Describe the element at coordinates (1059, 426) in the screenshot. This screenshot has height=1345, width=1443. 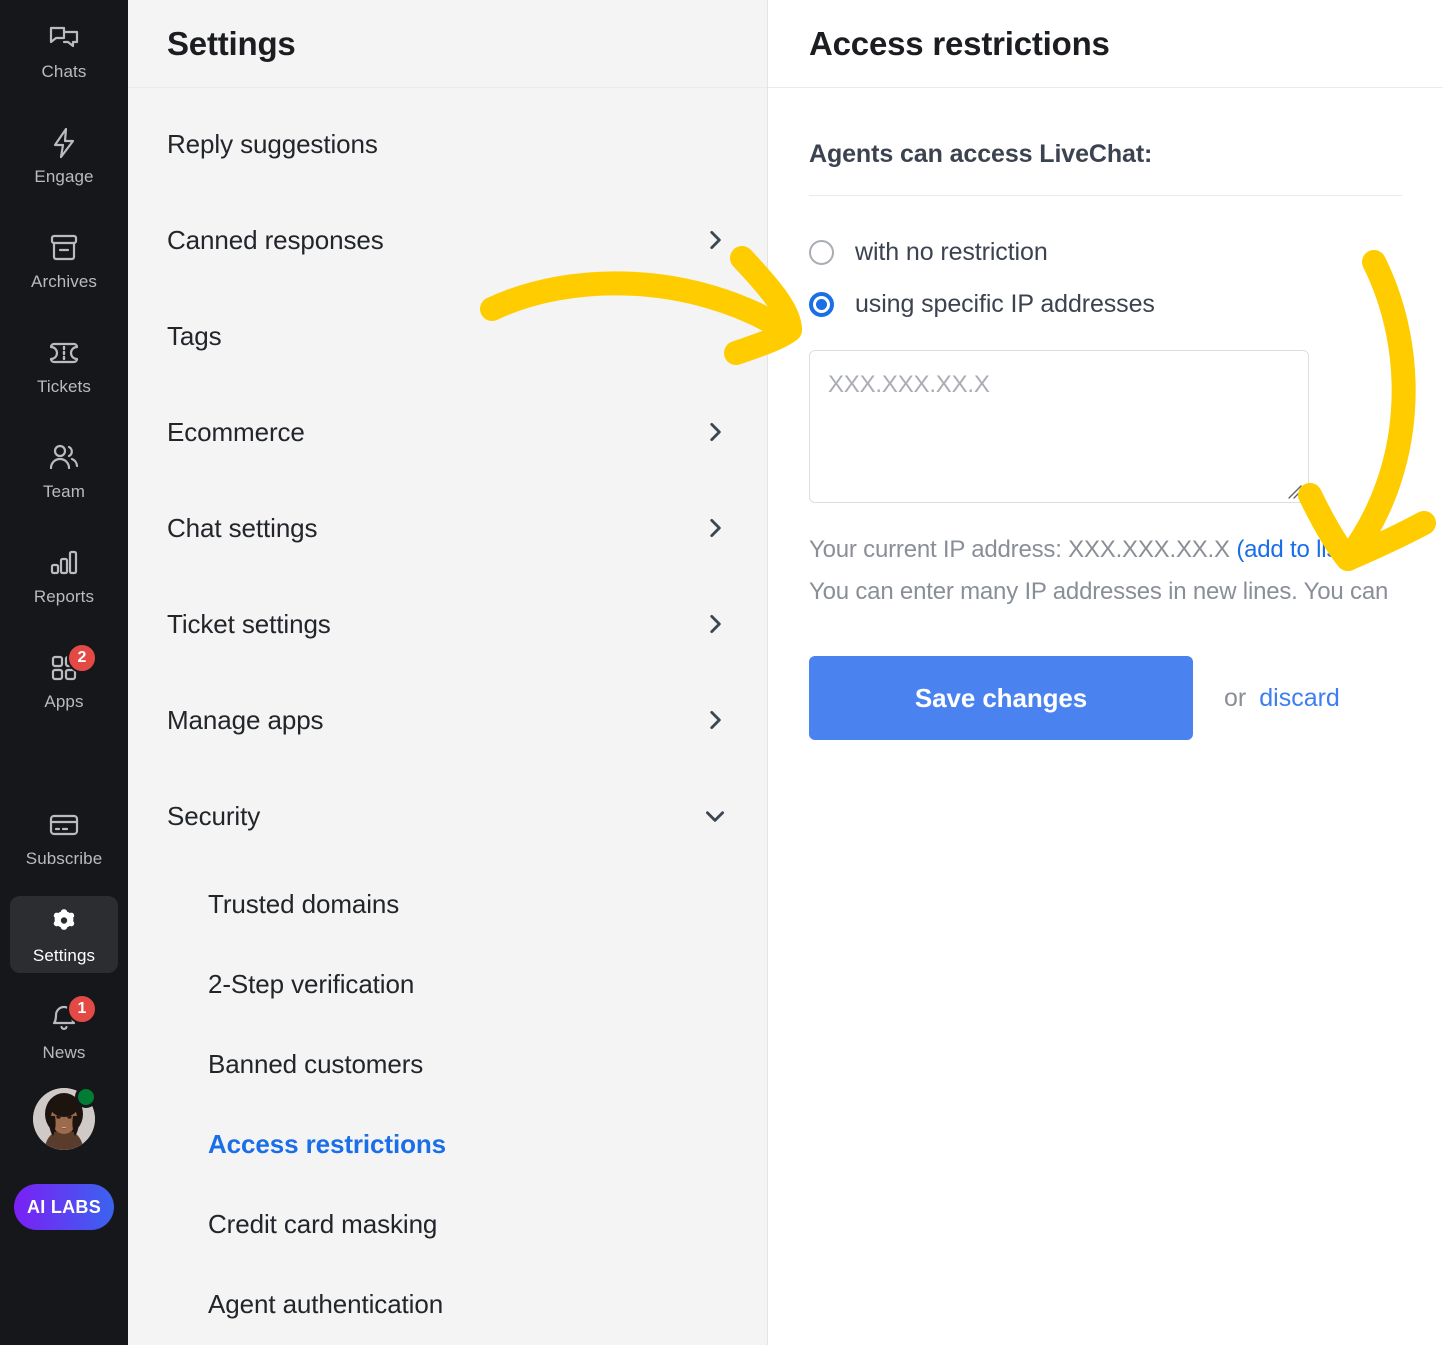
I see `ip-address-input` at that location.